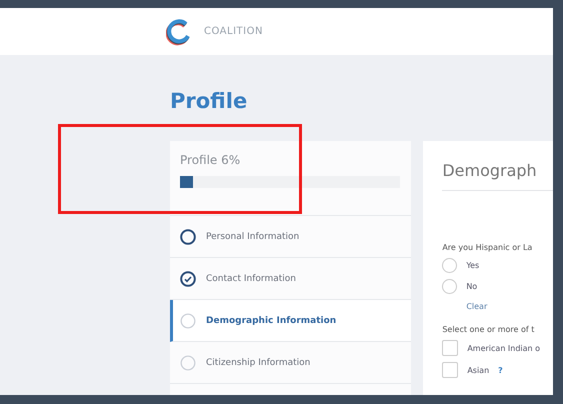 The image size is (563, 404). I want to click on page-title: Profile, so click(209, 101).